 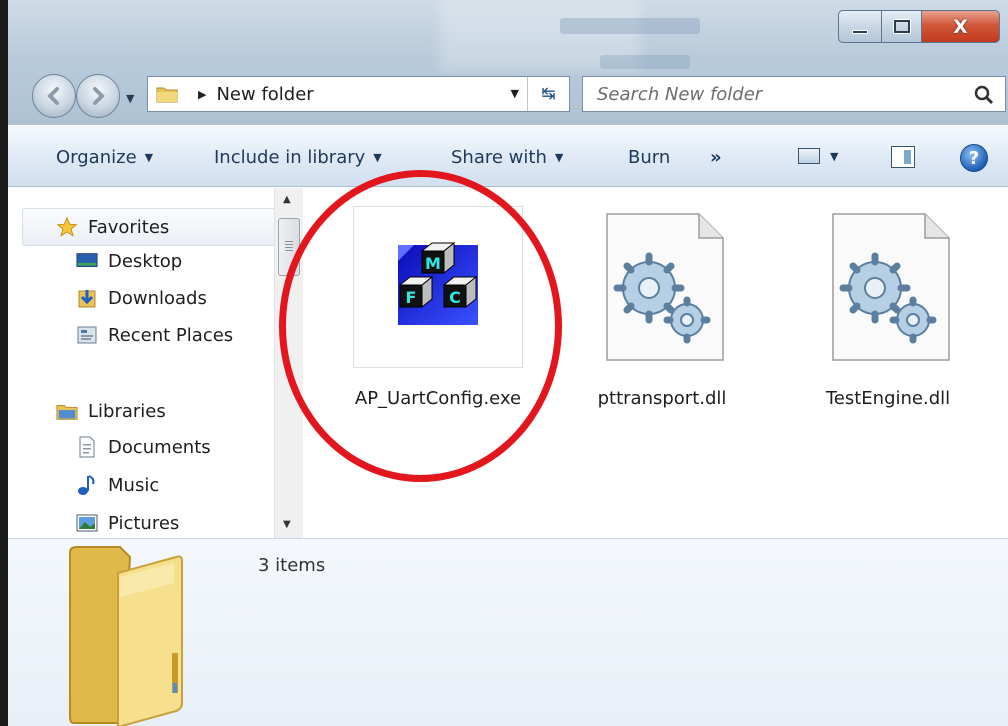 What do you see at coordinates (984, 95) in the screenshot?
I see `search-icon` at bounding box center [984, 95].